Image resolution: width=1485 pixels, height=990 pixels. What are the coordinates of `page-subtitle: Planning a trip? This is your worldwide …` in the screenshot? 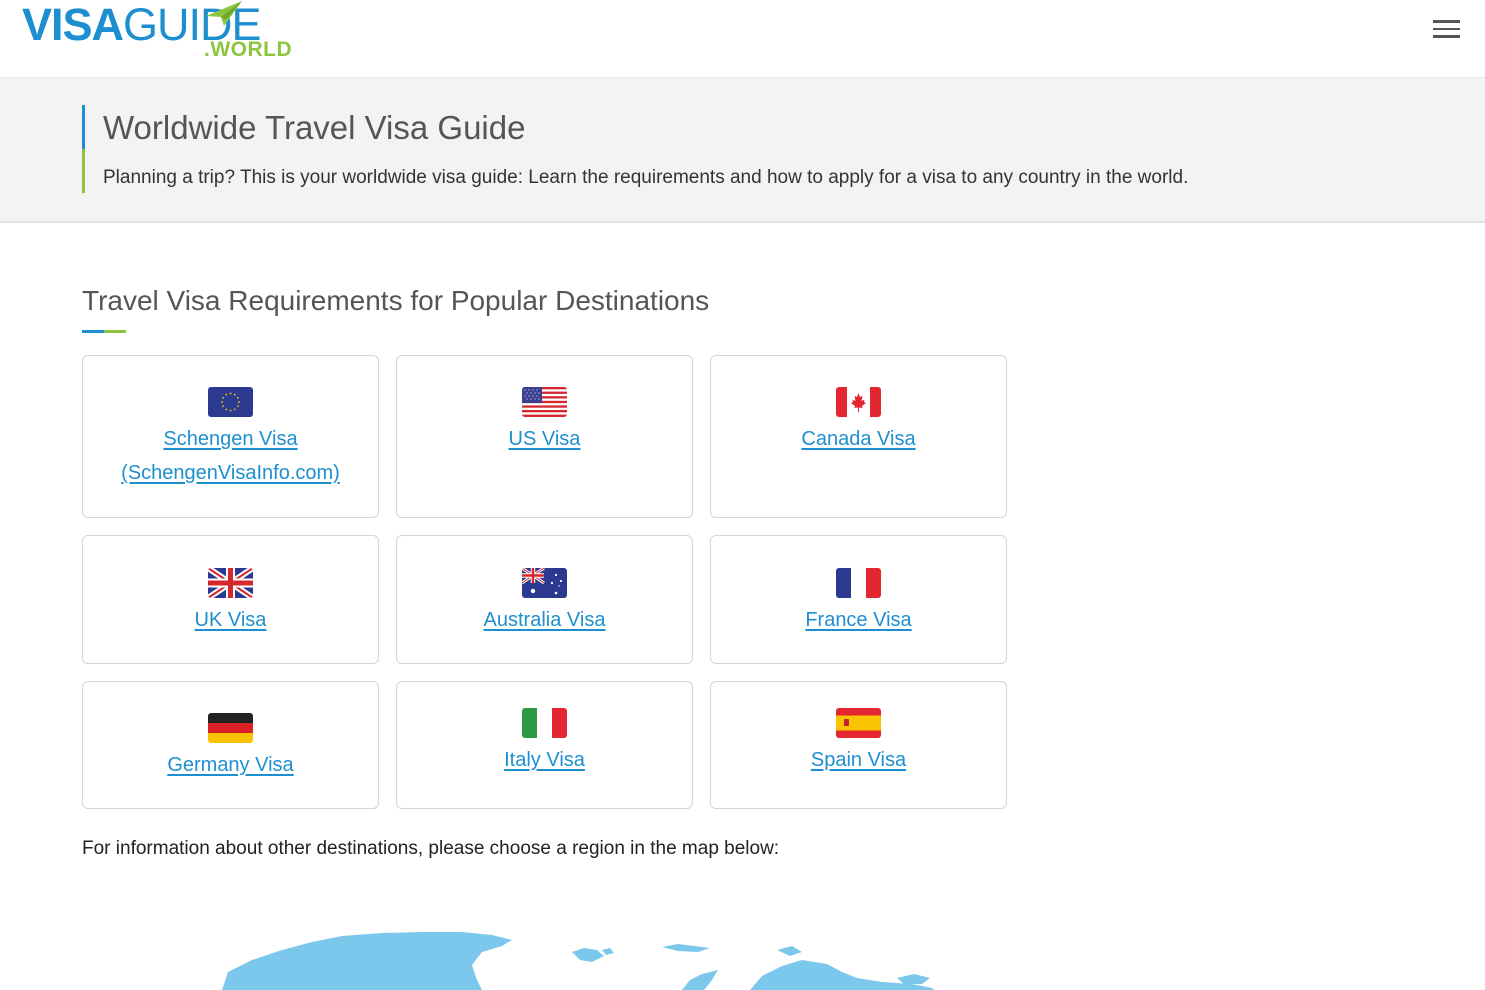 It's located at (646, 177).